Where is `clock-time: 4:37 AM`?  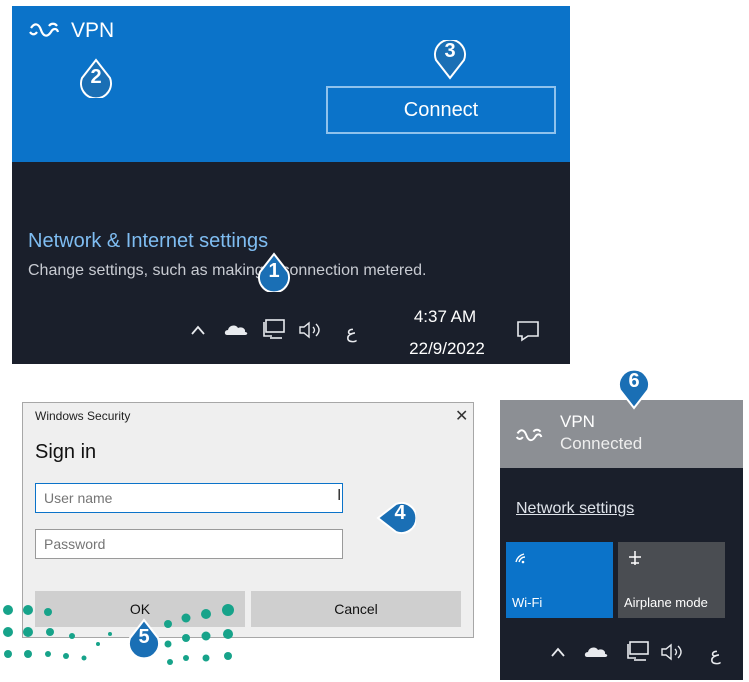
clock-time: 4:37 AM is located at coordinates (445, 317).